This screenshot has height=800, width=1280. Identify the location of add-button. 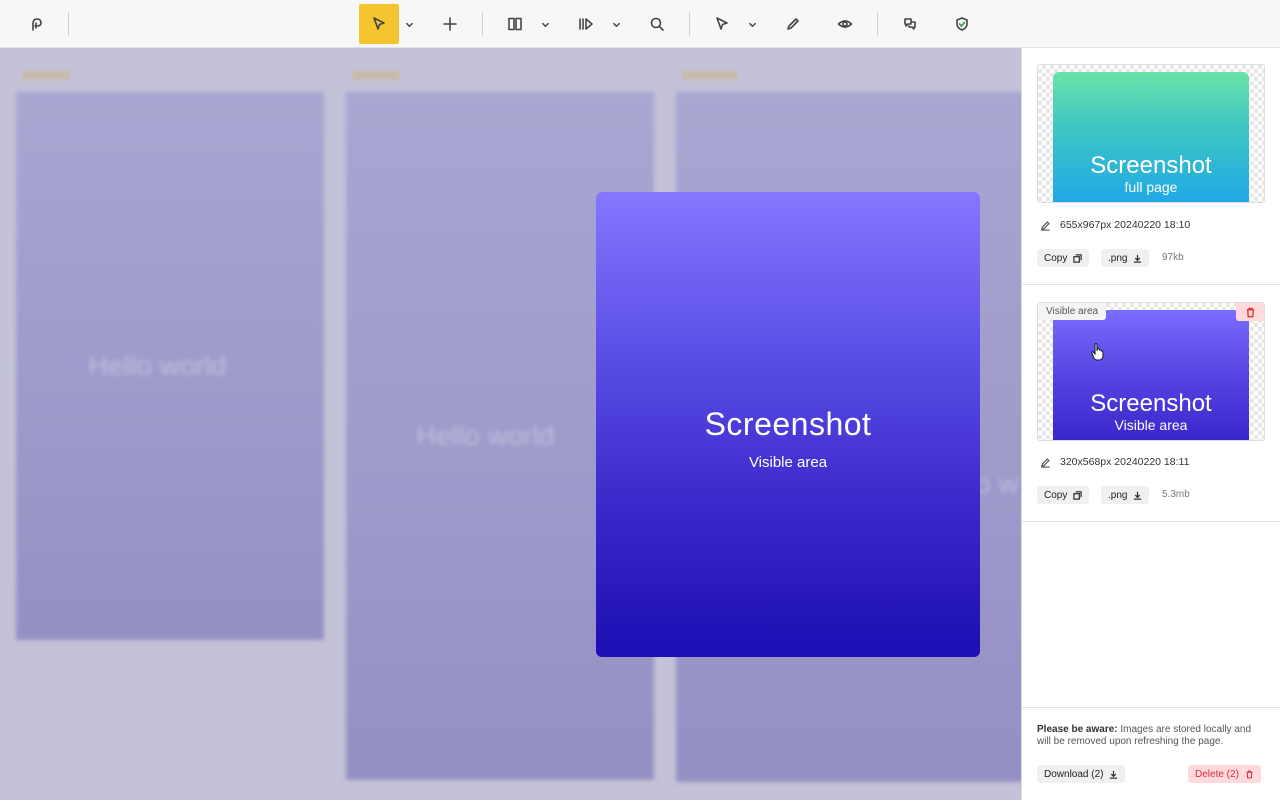
(450, 24).